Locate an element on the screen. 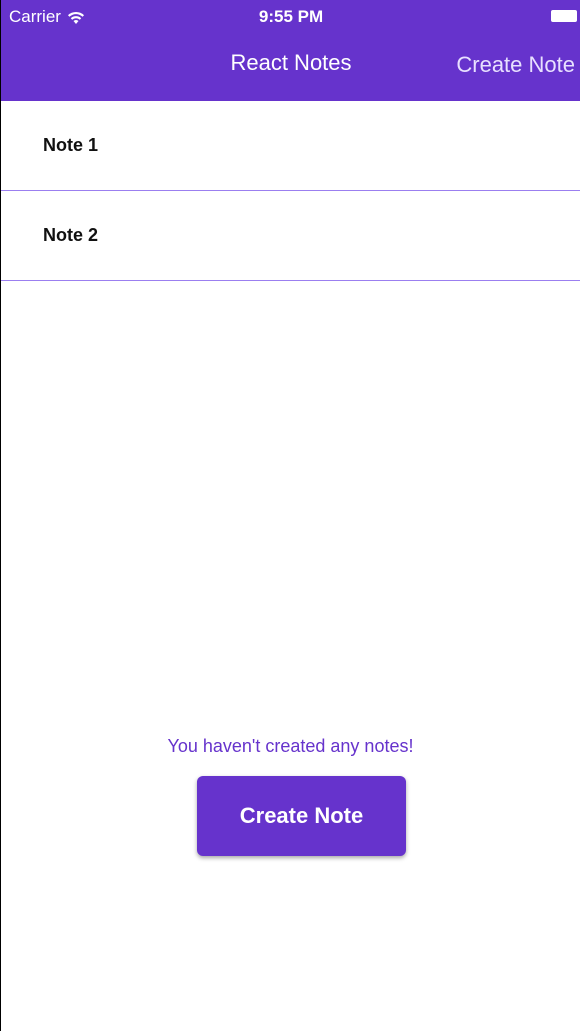  note-title: Note 1 is located at coordinates (71, 145).